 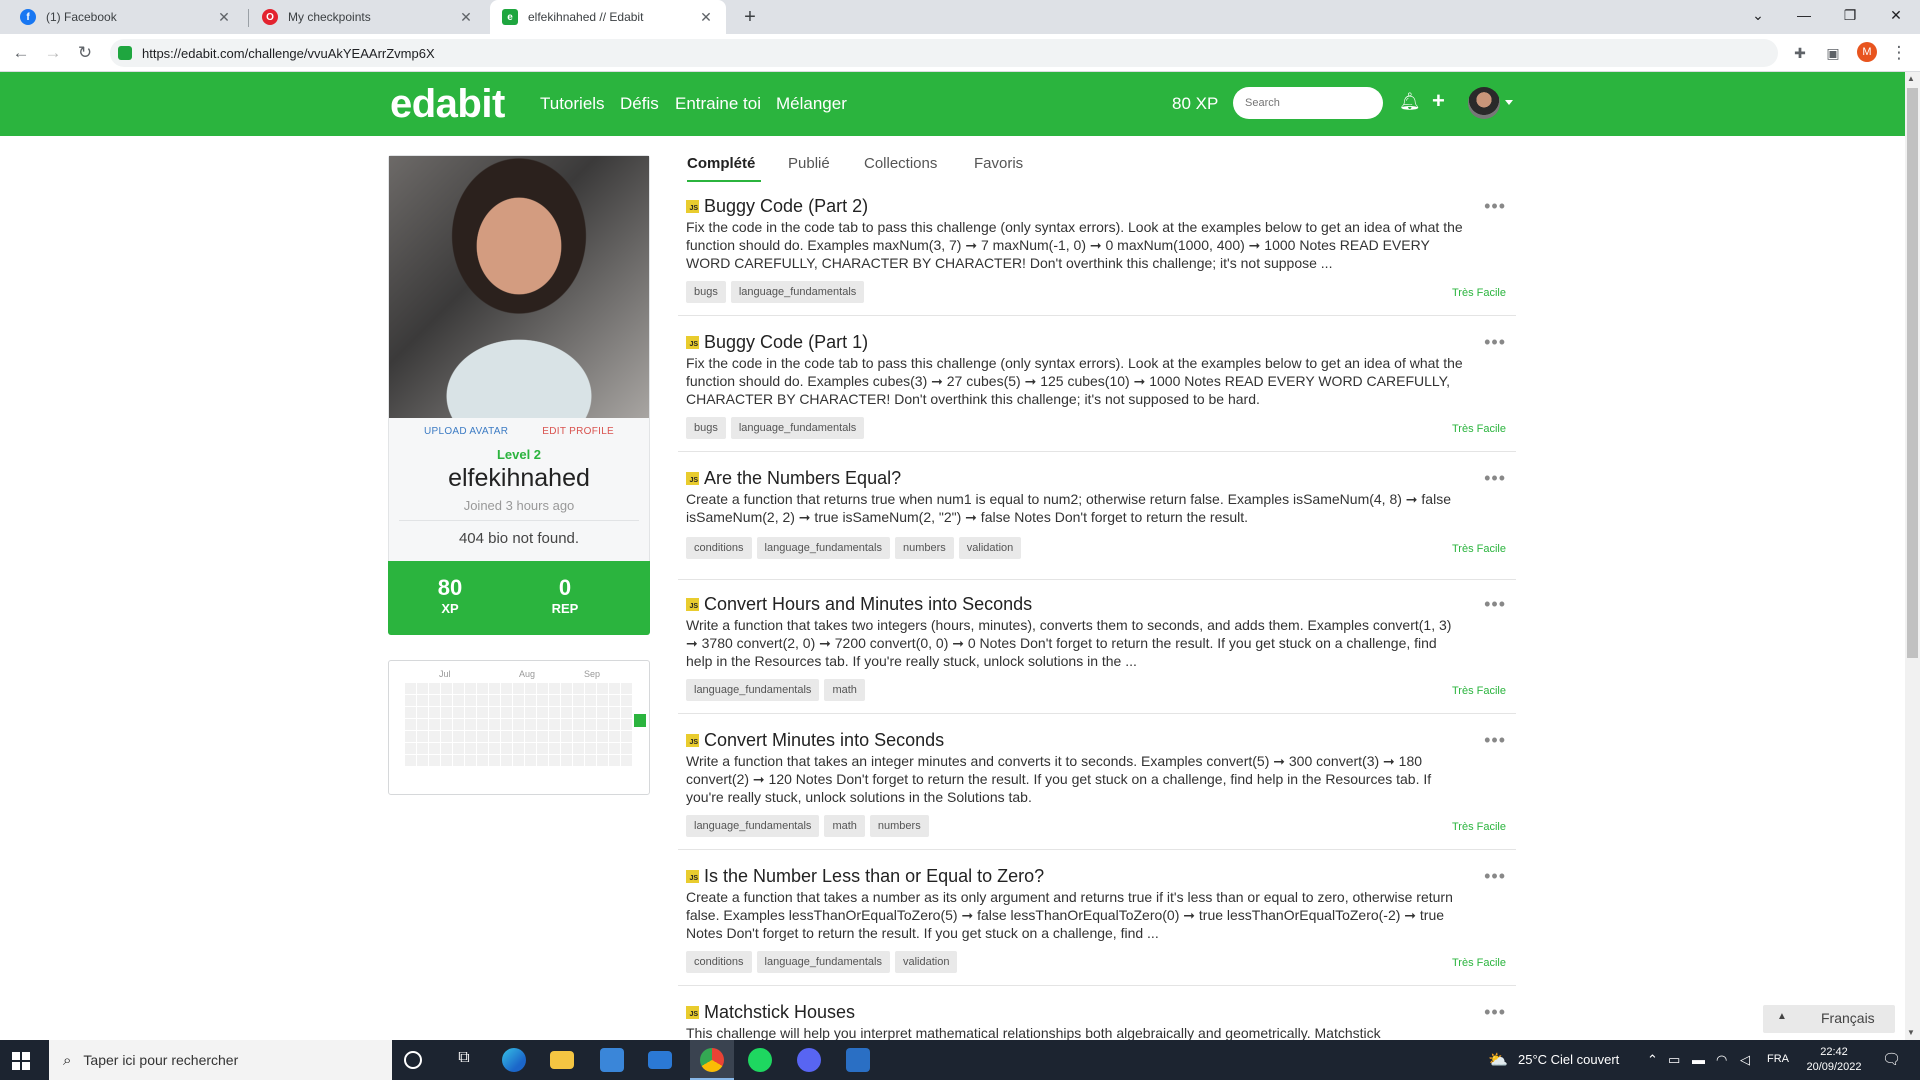 What do you see at coordinates (447, 104) in the screenshot?
I see `edabit-logo: edabit` at bounding box center [447, 104].